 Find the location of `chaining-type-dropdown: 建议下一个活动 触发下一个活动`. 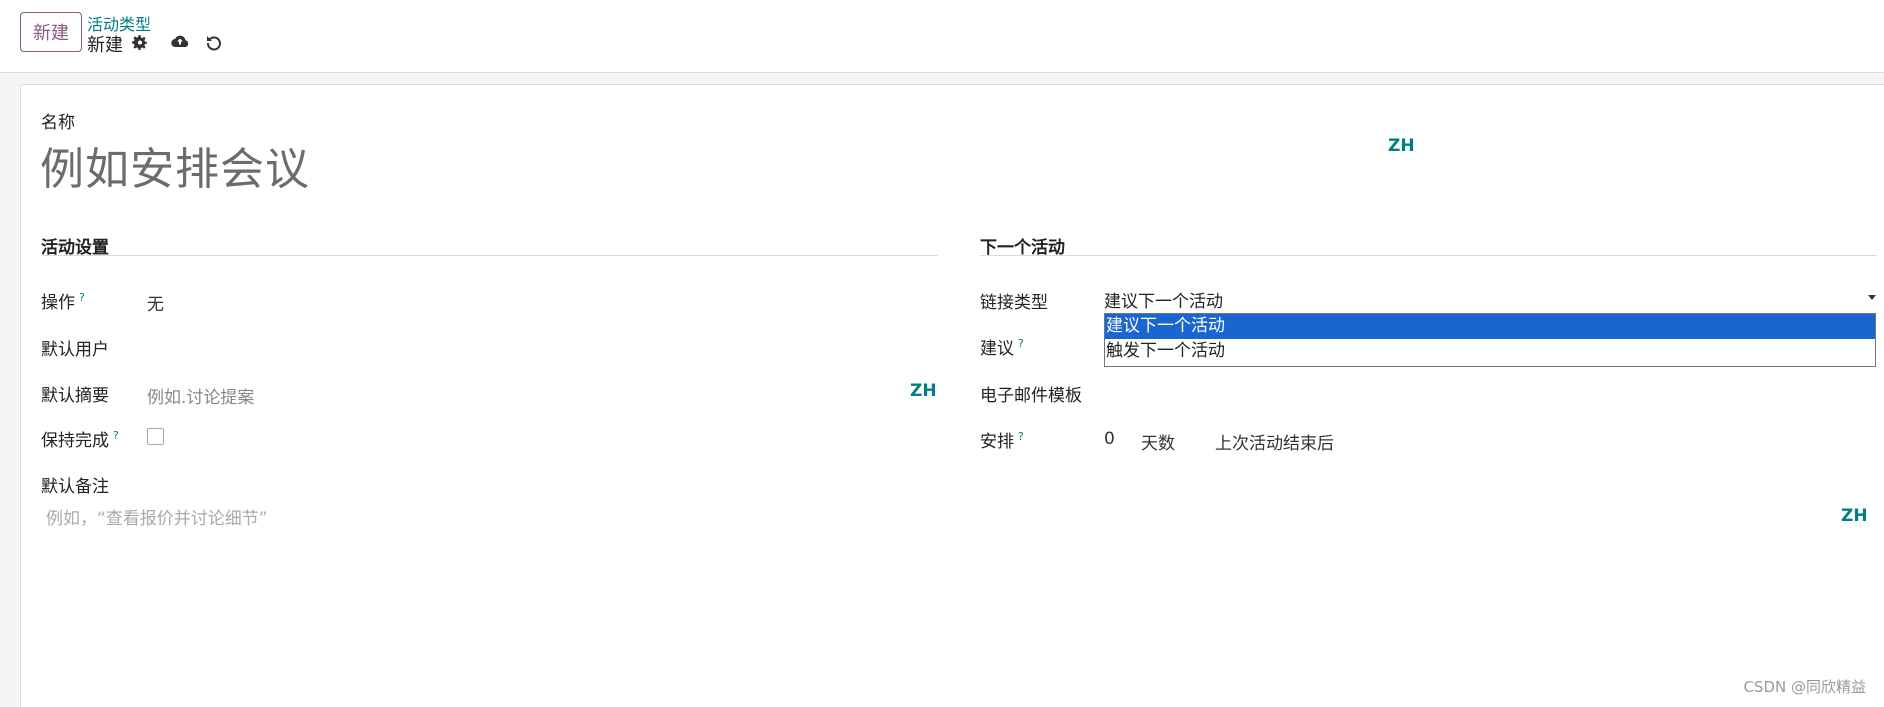

chaining-type-dropdown: 建议下一个活动 触发下一个活动 is located at coordinates (1490, 340).